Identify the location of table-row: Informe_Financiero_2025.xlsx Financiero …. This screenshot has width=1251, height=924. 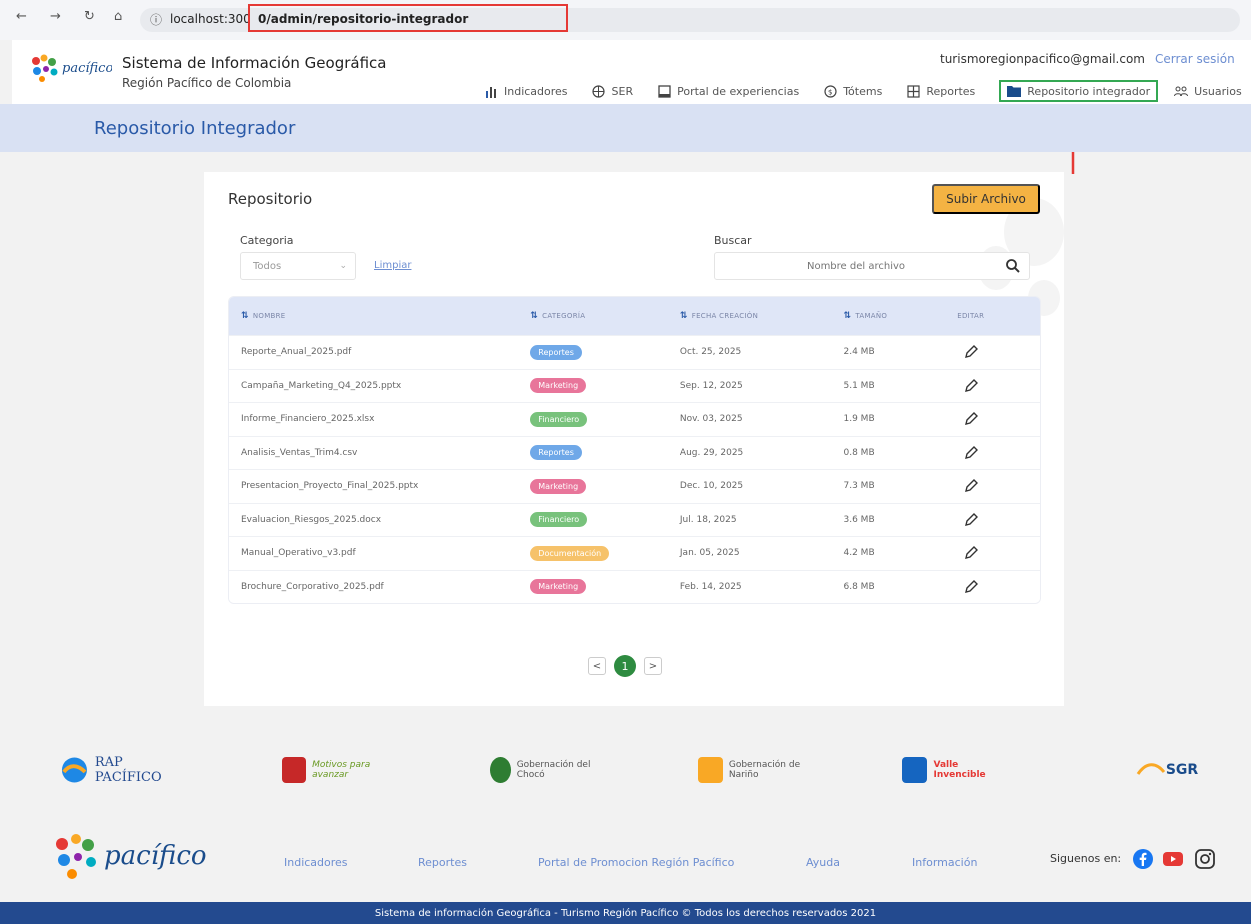
(634, 419).